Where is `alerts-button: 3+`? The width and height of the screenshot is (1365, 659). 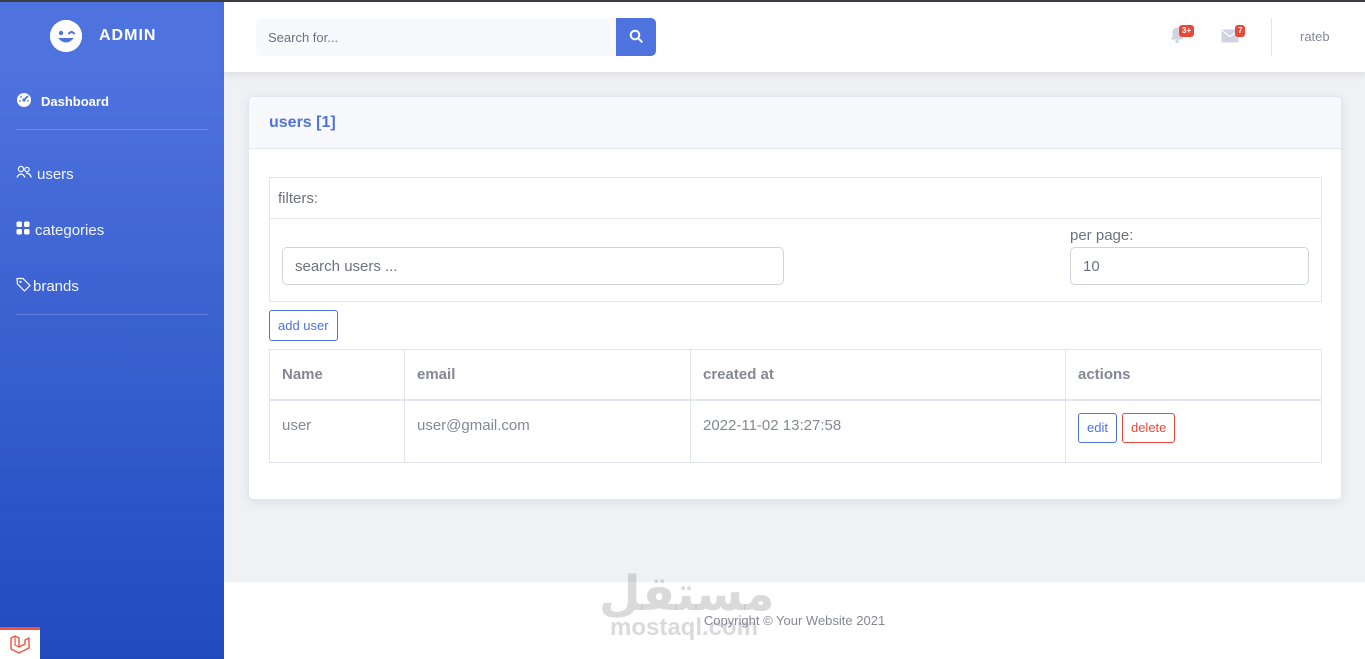 alerts-button: 3+ is located at coordinates (1182, 37).